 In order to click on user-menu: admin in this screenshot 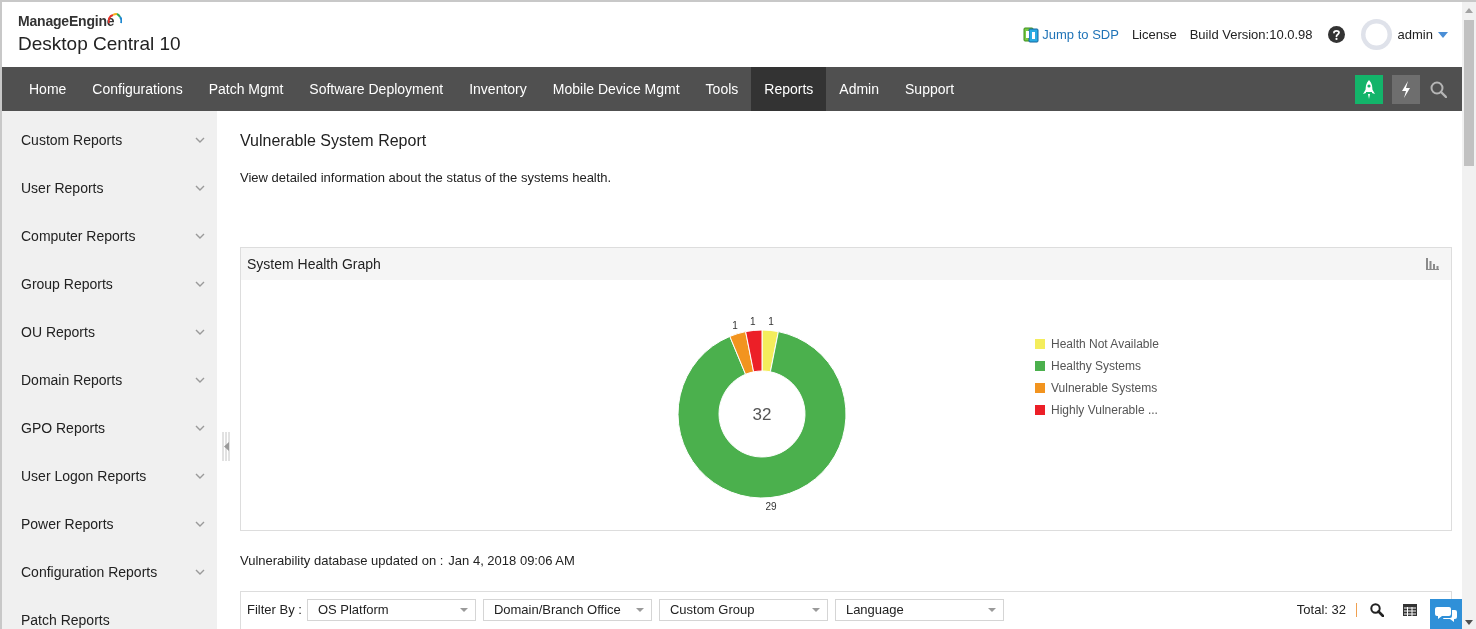, I will do `click(1422, 34)`.